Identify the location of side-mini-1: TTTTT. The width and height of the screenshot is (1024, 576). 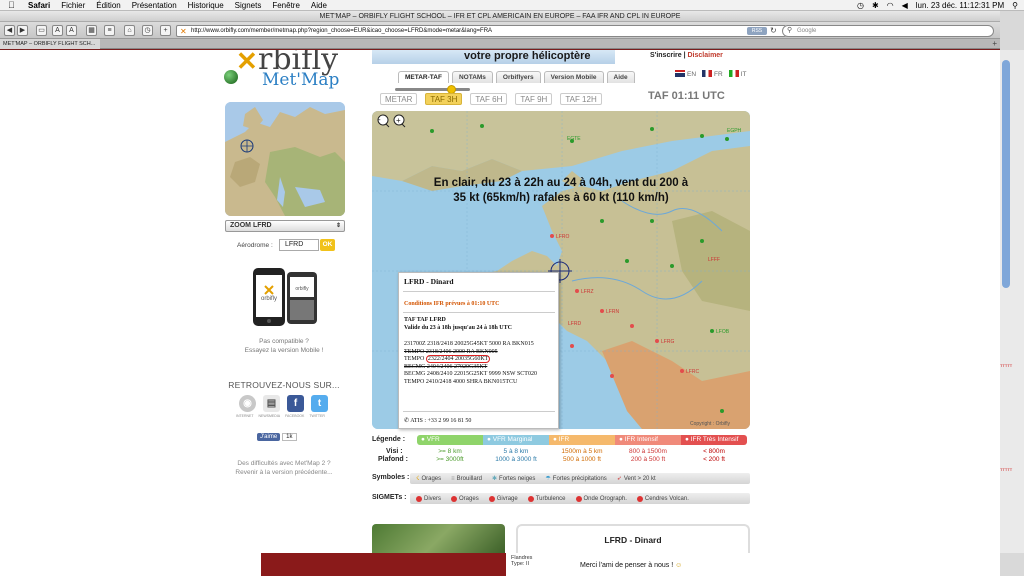
(1006, 365).